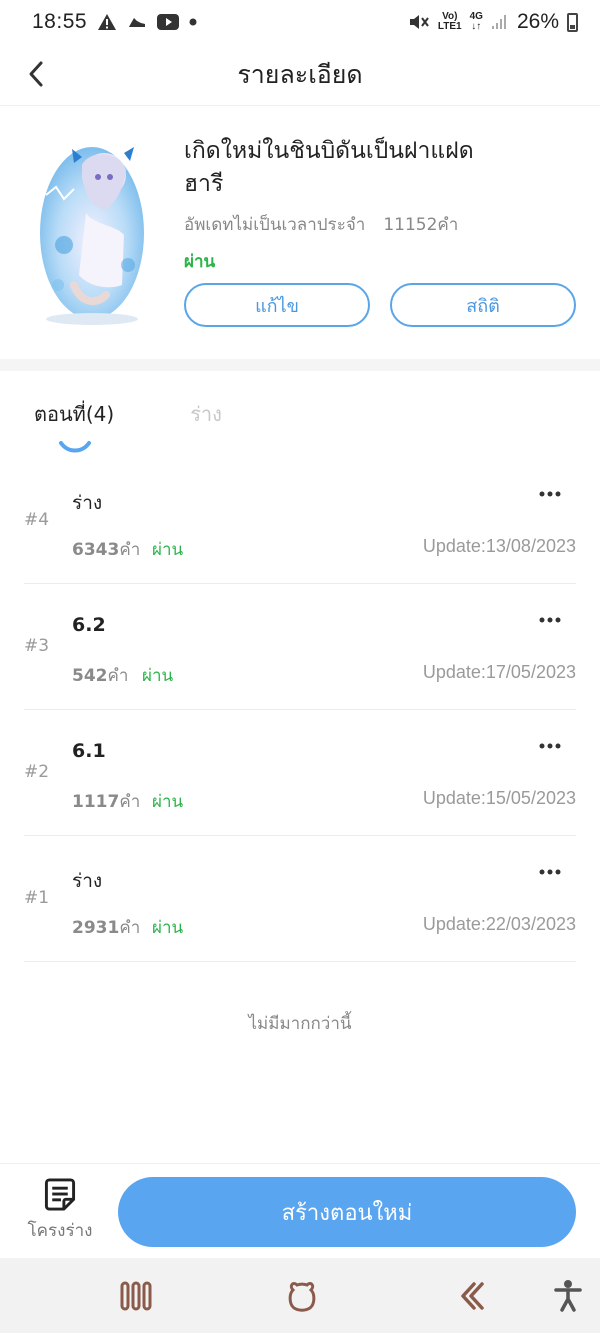 This screenshot has height=1333, width=600. What do you see at coordinates (106, 550) in the screenshot?
I see `chapter-word-count: 6343คำ` at bounding box center [106, 550].